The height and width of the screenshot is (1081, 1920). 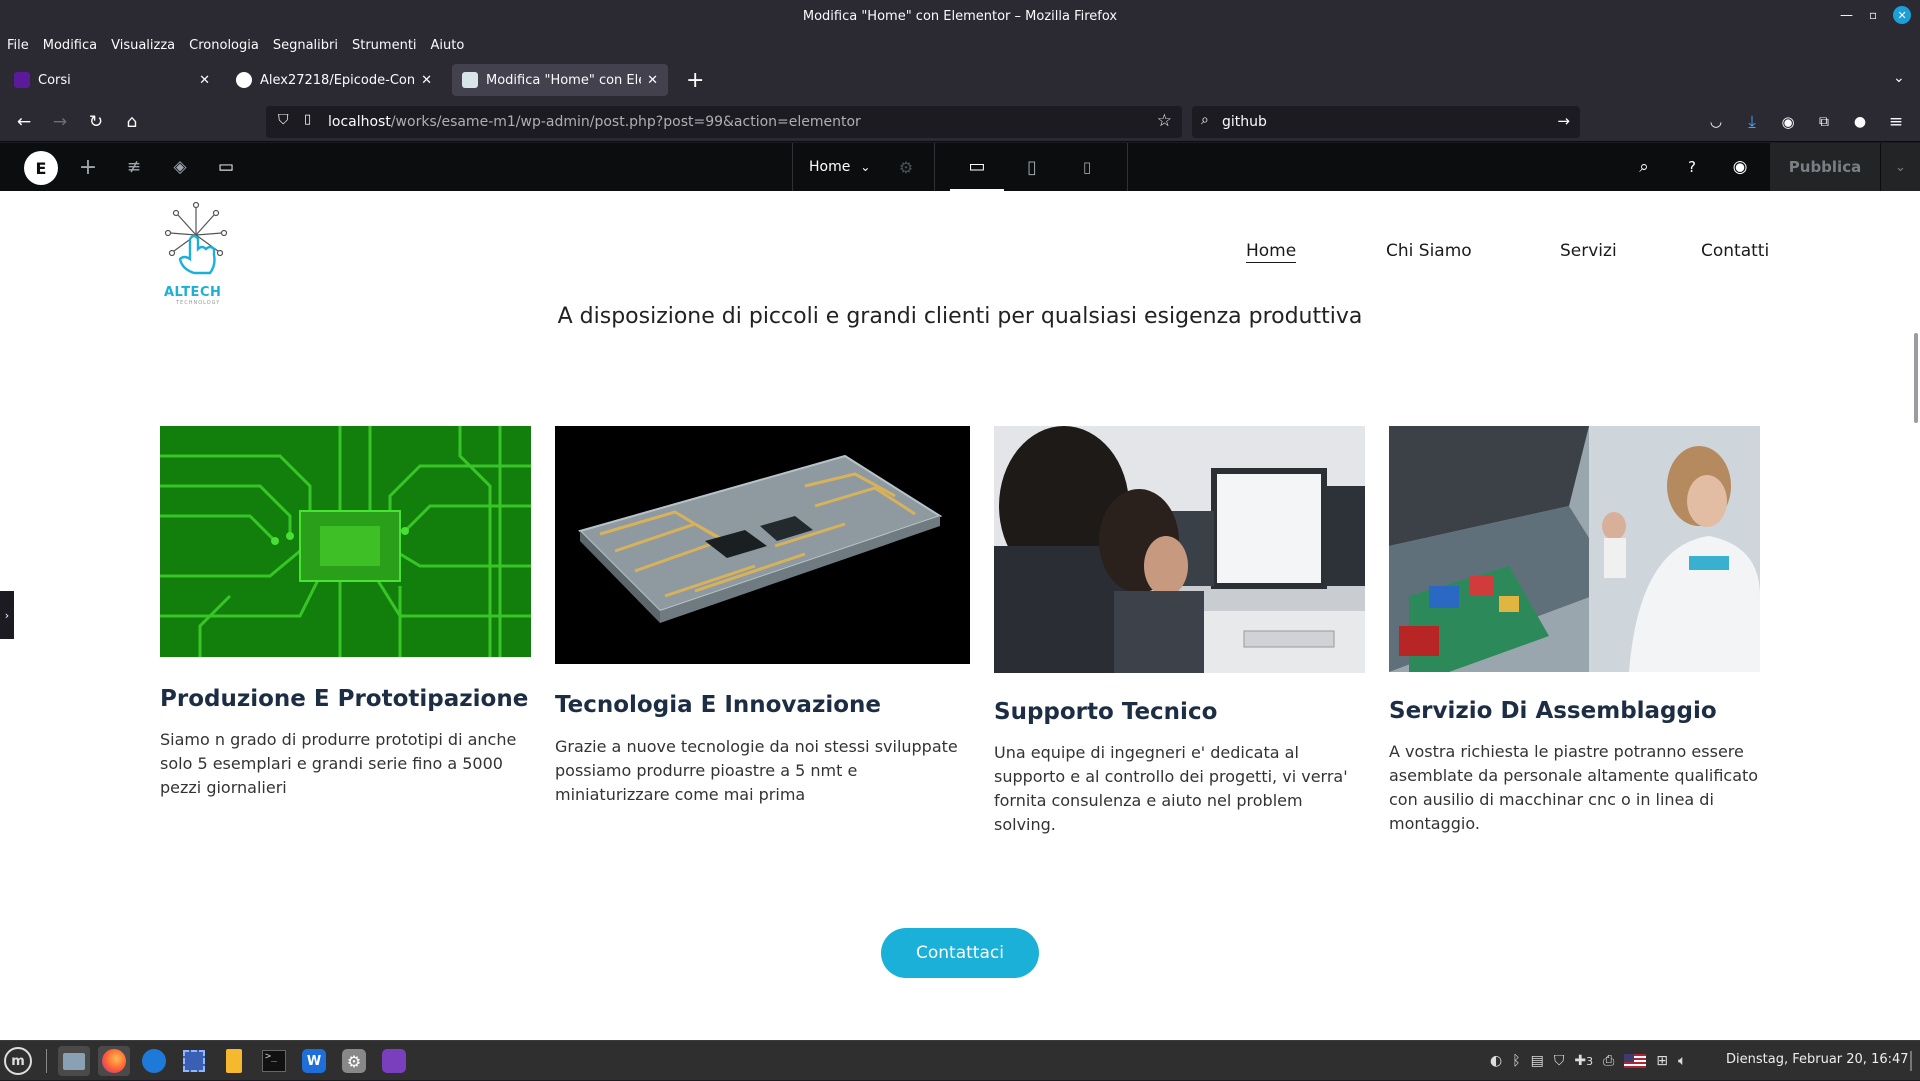 I want to click on search-go-icon: →, so click(x=1563, y=121).